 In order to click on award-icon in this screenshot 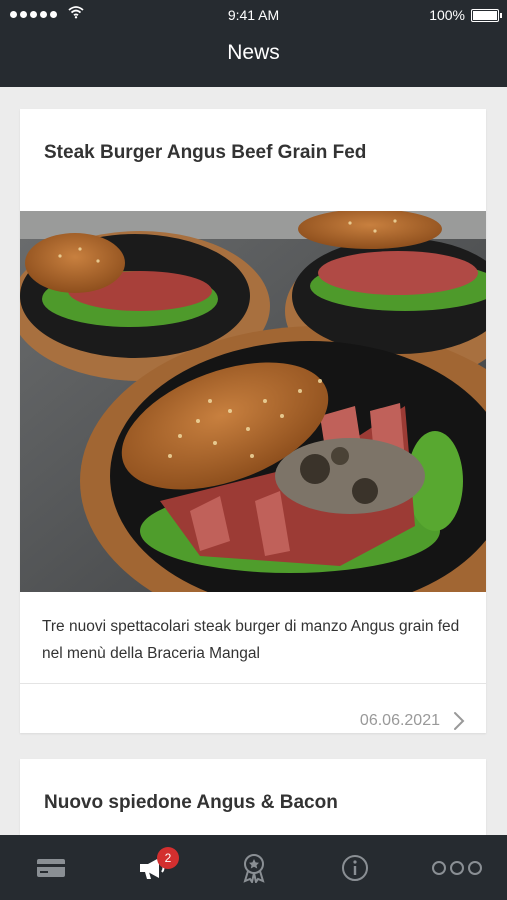, I will do `click(253, 868)`.